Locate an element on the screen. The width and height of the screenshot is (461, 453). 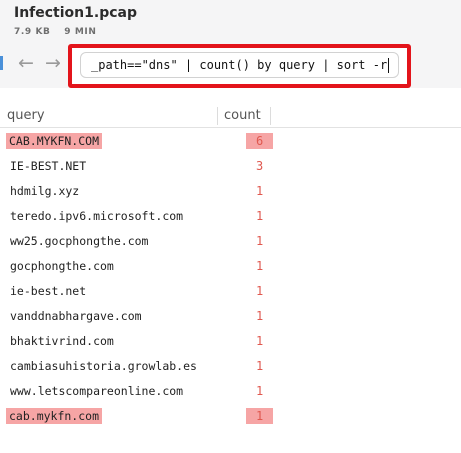
table-row: www.letscompareonline.com 1 is located at coordinates (230, 392).